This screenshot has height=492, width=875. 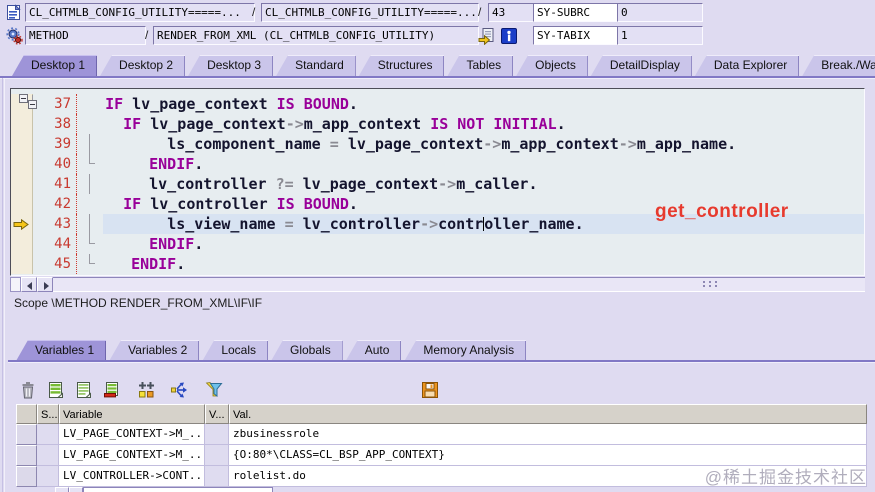 What do you see at coordinates (143, 65) in the screenshot?
I see `tab-desktop-2: Desktop 2` at bounding box center [143, 65].